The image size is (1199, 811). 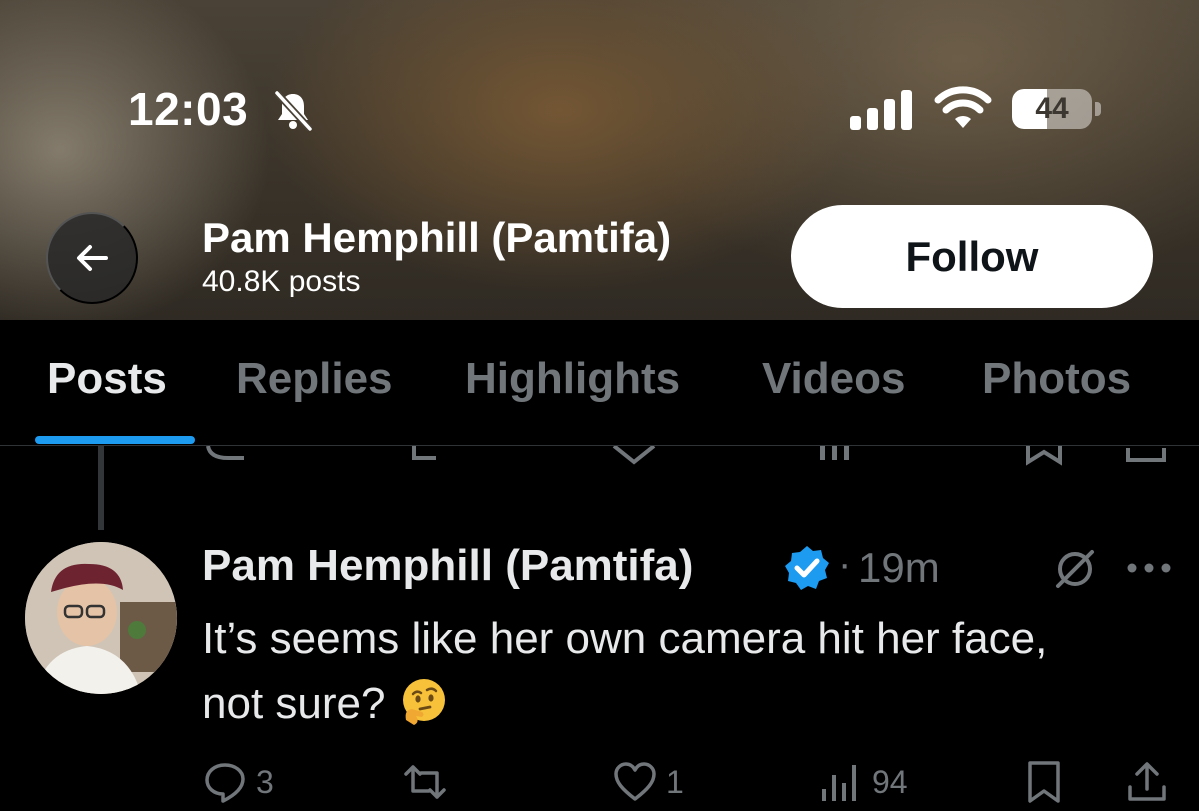 What do you see at coordinates (1149, 568) in the screenshot?
I see `more-options-icon` at bounding box center [1149, 568].